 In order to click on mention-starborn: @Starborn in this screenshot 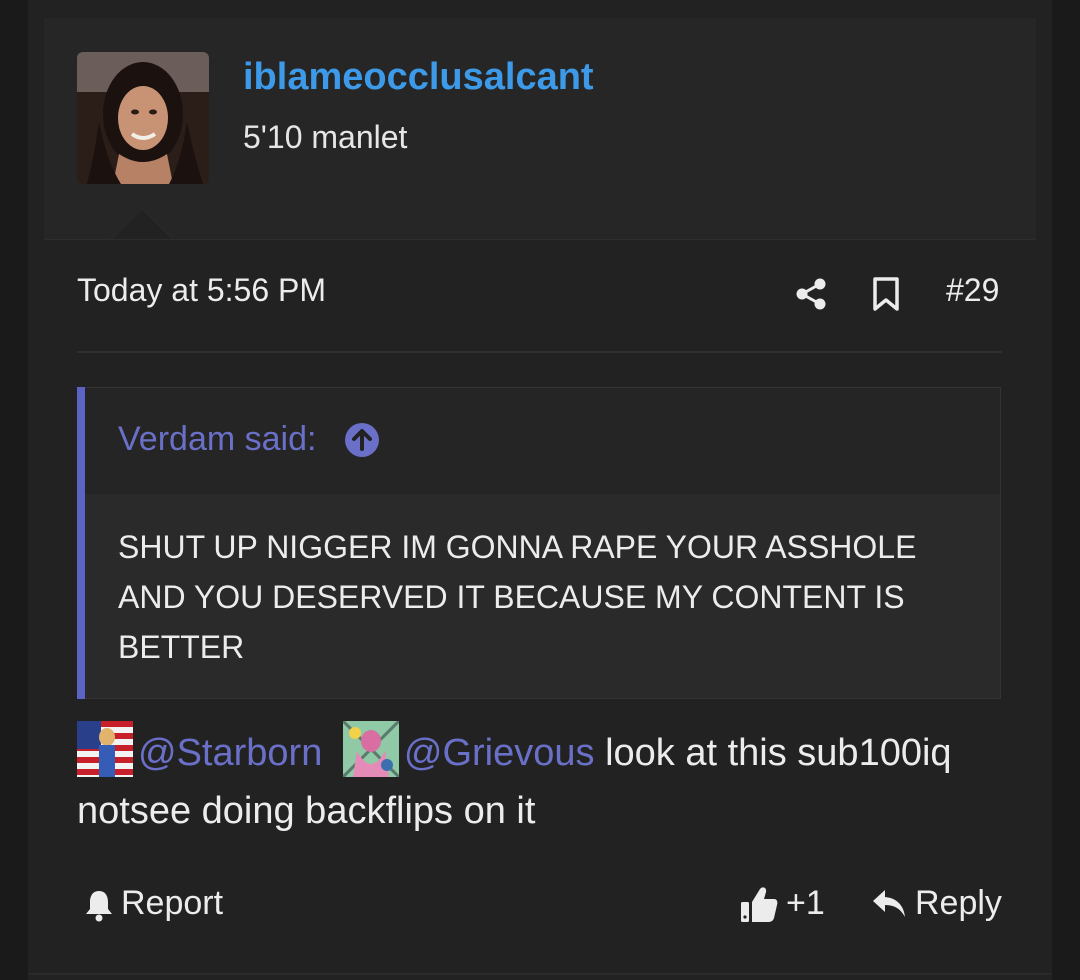, I will do `click(230, 753)`.